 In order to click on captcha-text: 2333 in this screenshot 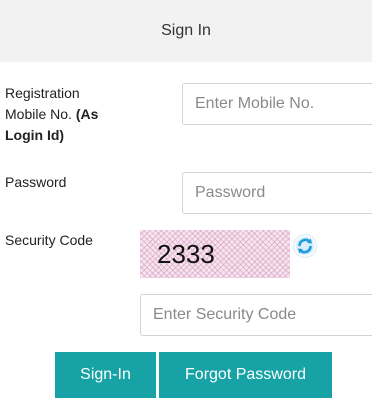, I will do `click(186, 253)`.